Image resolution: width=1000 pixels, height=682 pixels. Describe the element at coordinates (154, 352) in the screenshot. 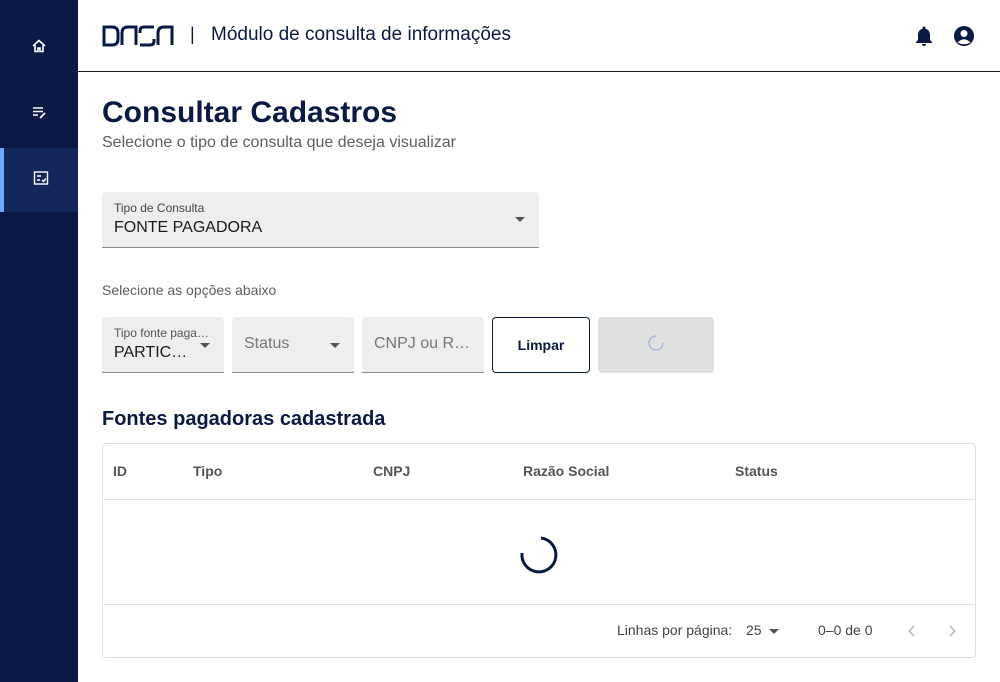

I see `tipo-fonte-value: PARTICULAR` at that location.